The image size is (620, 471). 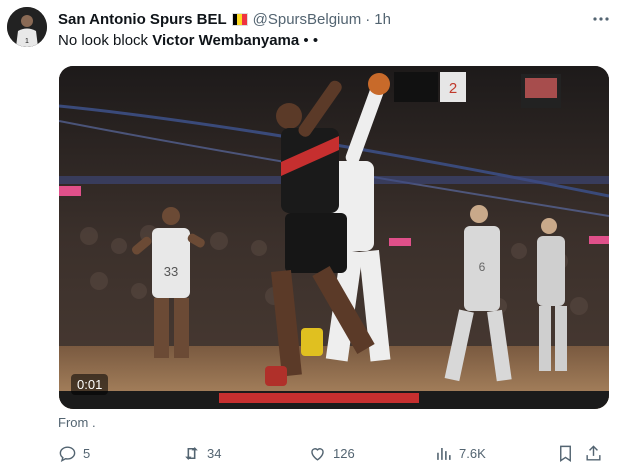 What do you see at coordinates (105, 40) in the screenshot?
I see `tweet-text-prefix: No look block` at bounding box center [105, 40].